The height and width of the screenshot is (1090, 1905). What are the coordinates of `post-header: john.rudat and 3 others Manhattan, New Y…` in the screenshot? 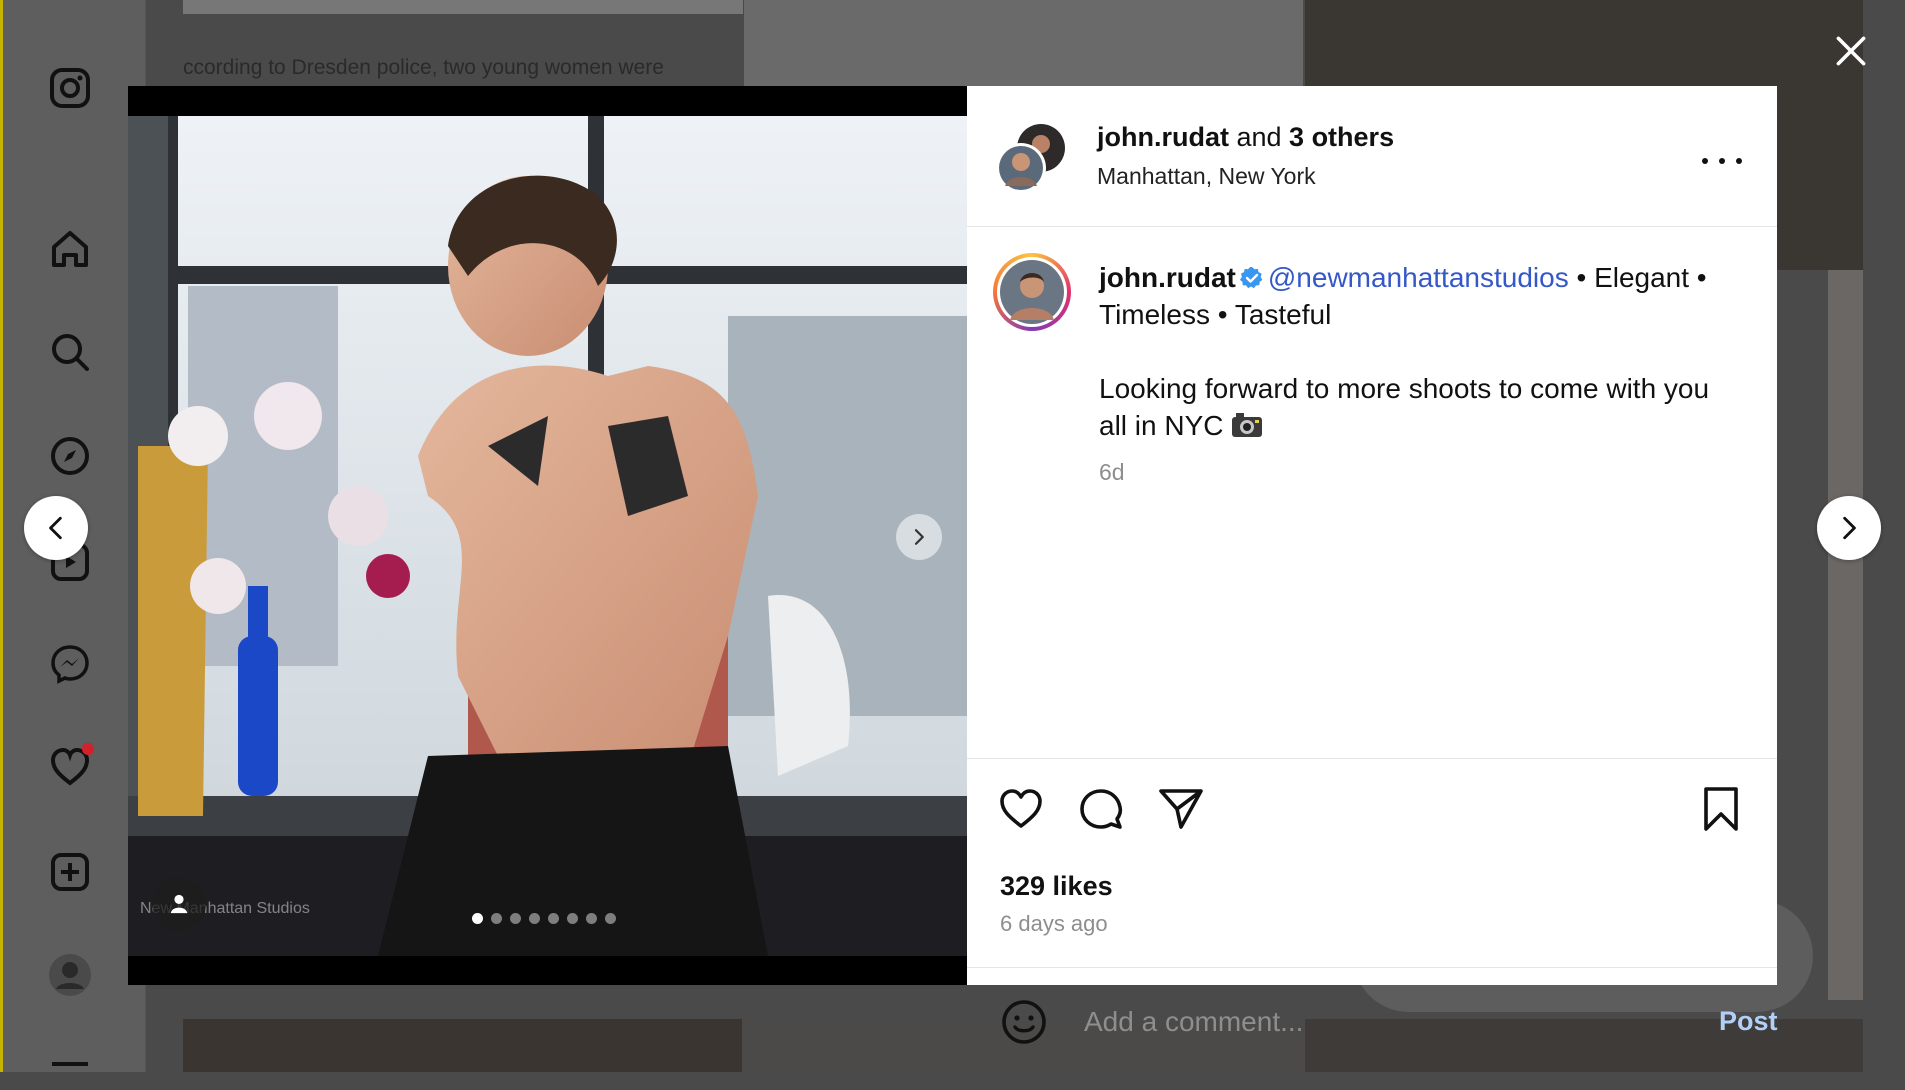 It's located at (1372, 156).